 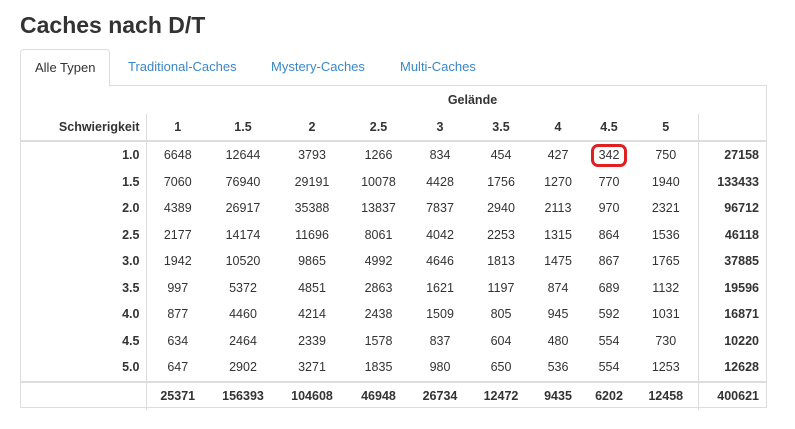 What do you see at coordinates (243, 181) in the screenshot?
I see `table-cell: 76940` at bounding box center [243, 181].